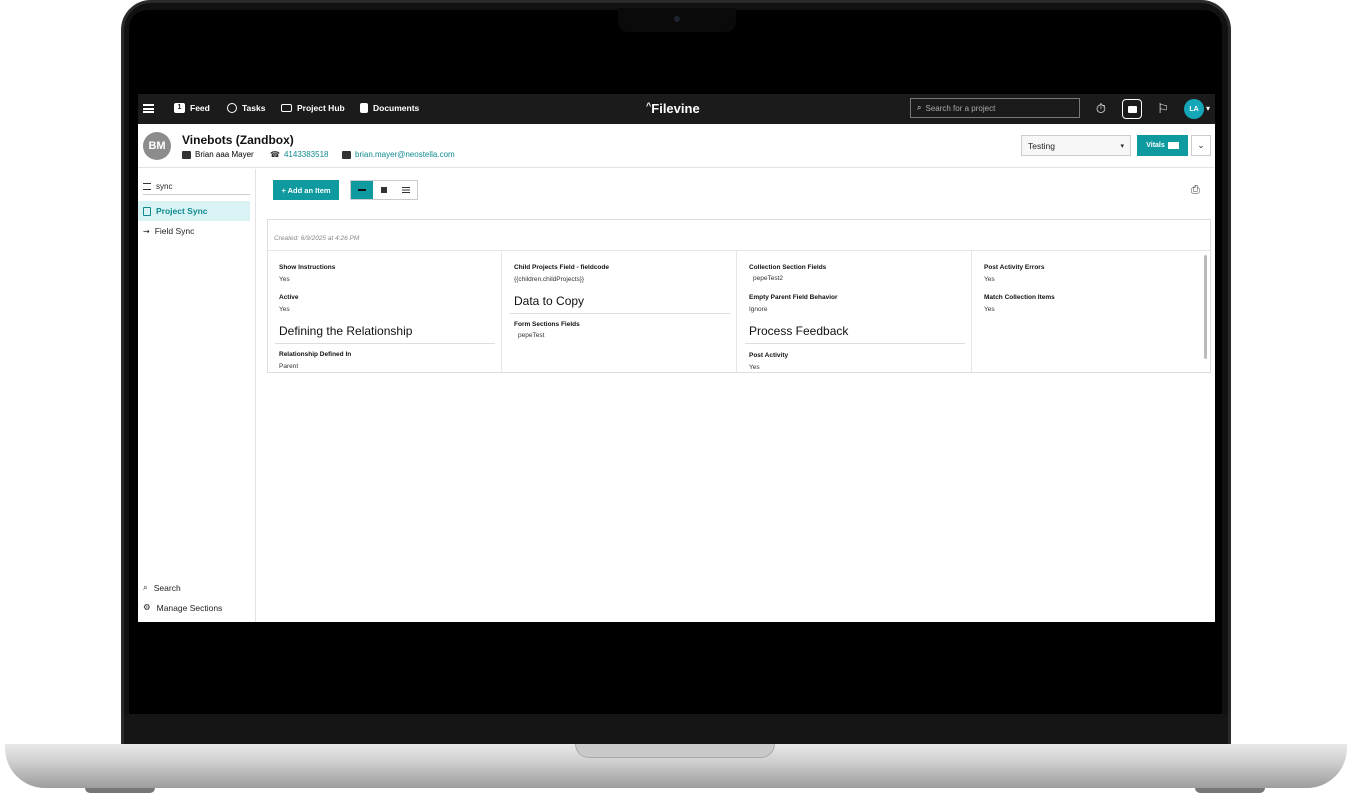 The image size is (1351, 796). What do you see at coordinates (1173, 145) in the screenshot?
I see `vitals-icon` at bounding box center [1173, 145].